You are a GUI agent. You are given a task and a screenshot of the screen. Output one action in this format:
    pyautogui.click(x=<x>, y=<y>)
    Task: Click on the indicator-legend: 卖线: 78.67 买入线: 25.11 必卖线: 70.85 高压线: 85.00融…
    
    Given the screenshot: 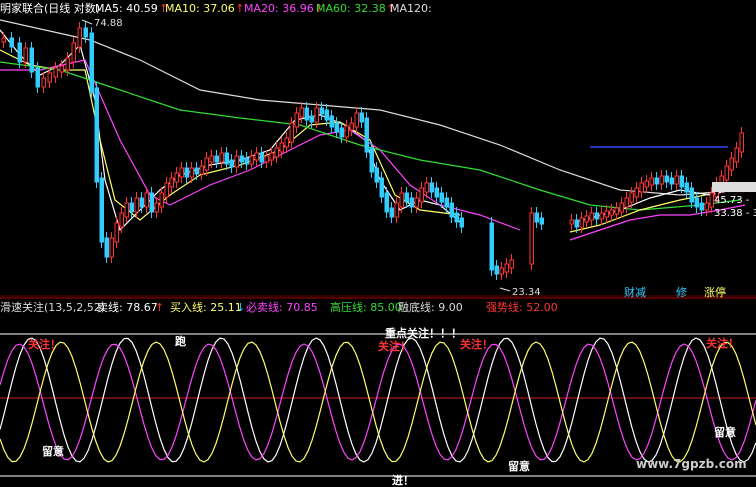 What is the action you would take?
    pyautogui.click(x=327, y=307)
    